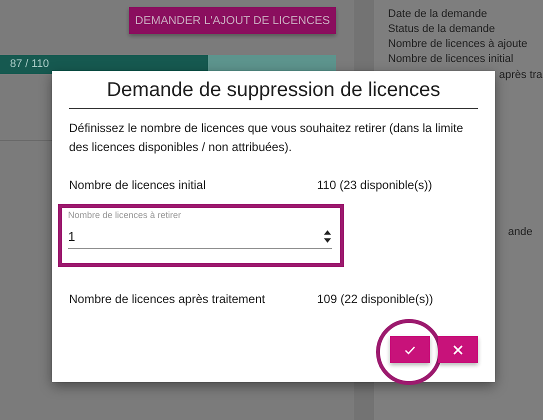  What do you see at coordinates (138, 185) in the screenshot?
I see `row-label: Nombre de licences initial` at bounding box center [138, 185].